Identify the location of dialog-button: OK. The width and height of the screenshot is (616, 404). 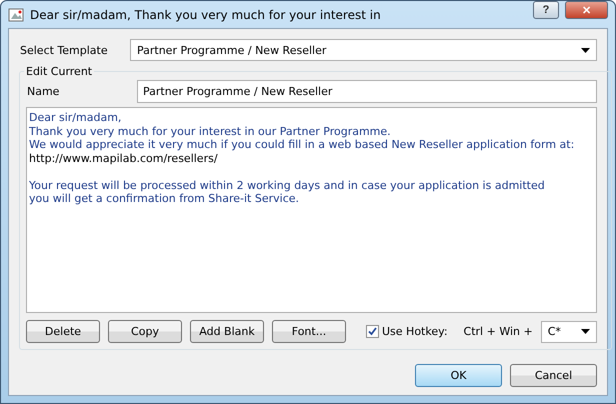
(458, 375).